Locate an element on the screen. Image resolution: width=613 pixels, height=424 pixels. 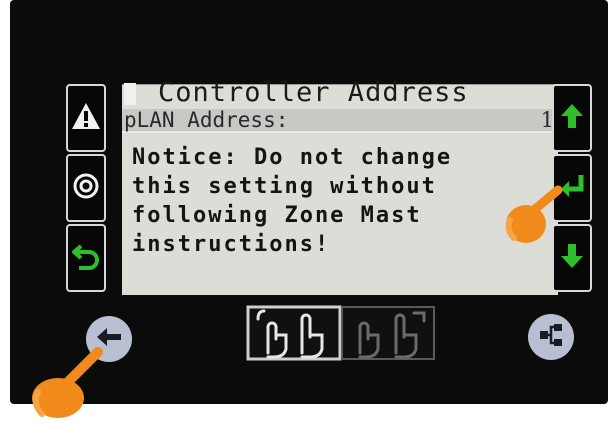
notice-line: instructions! is located at coordinates (231, 244).